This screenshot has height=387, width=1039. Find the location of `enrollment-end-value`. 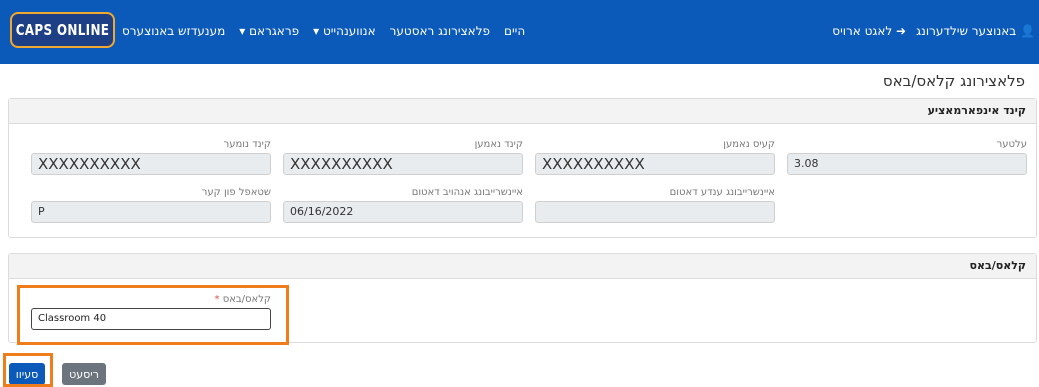

enrollment-end-value is located at coordinates (655, 212).